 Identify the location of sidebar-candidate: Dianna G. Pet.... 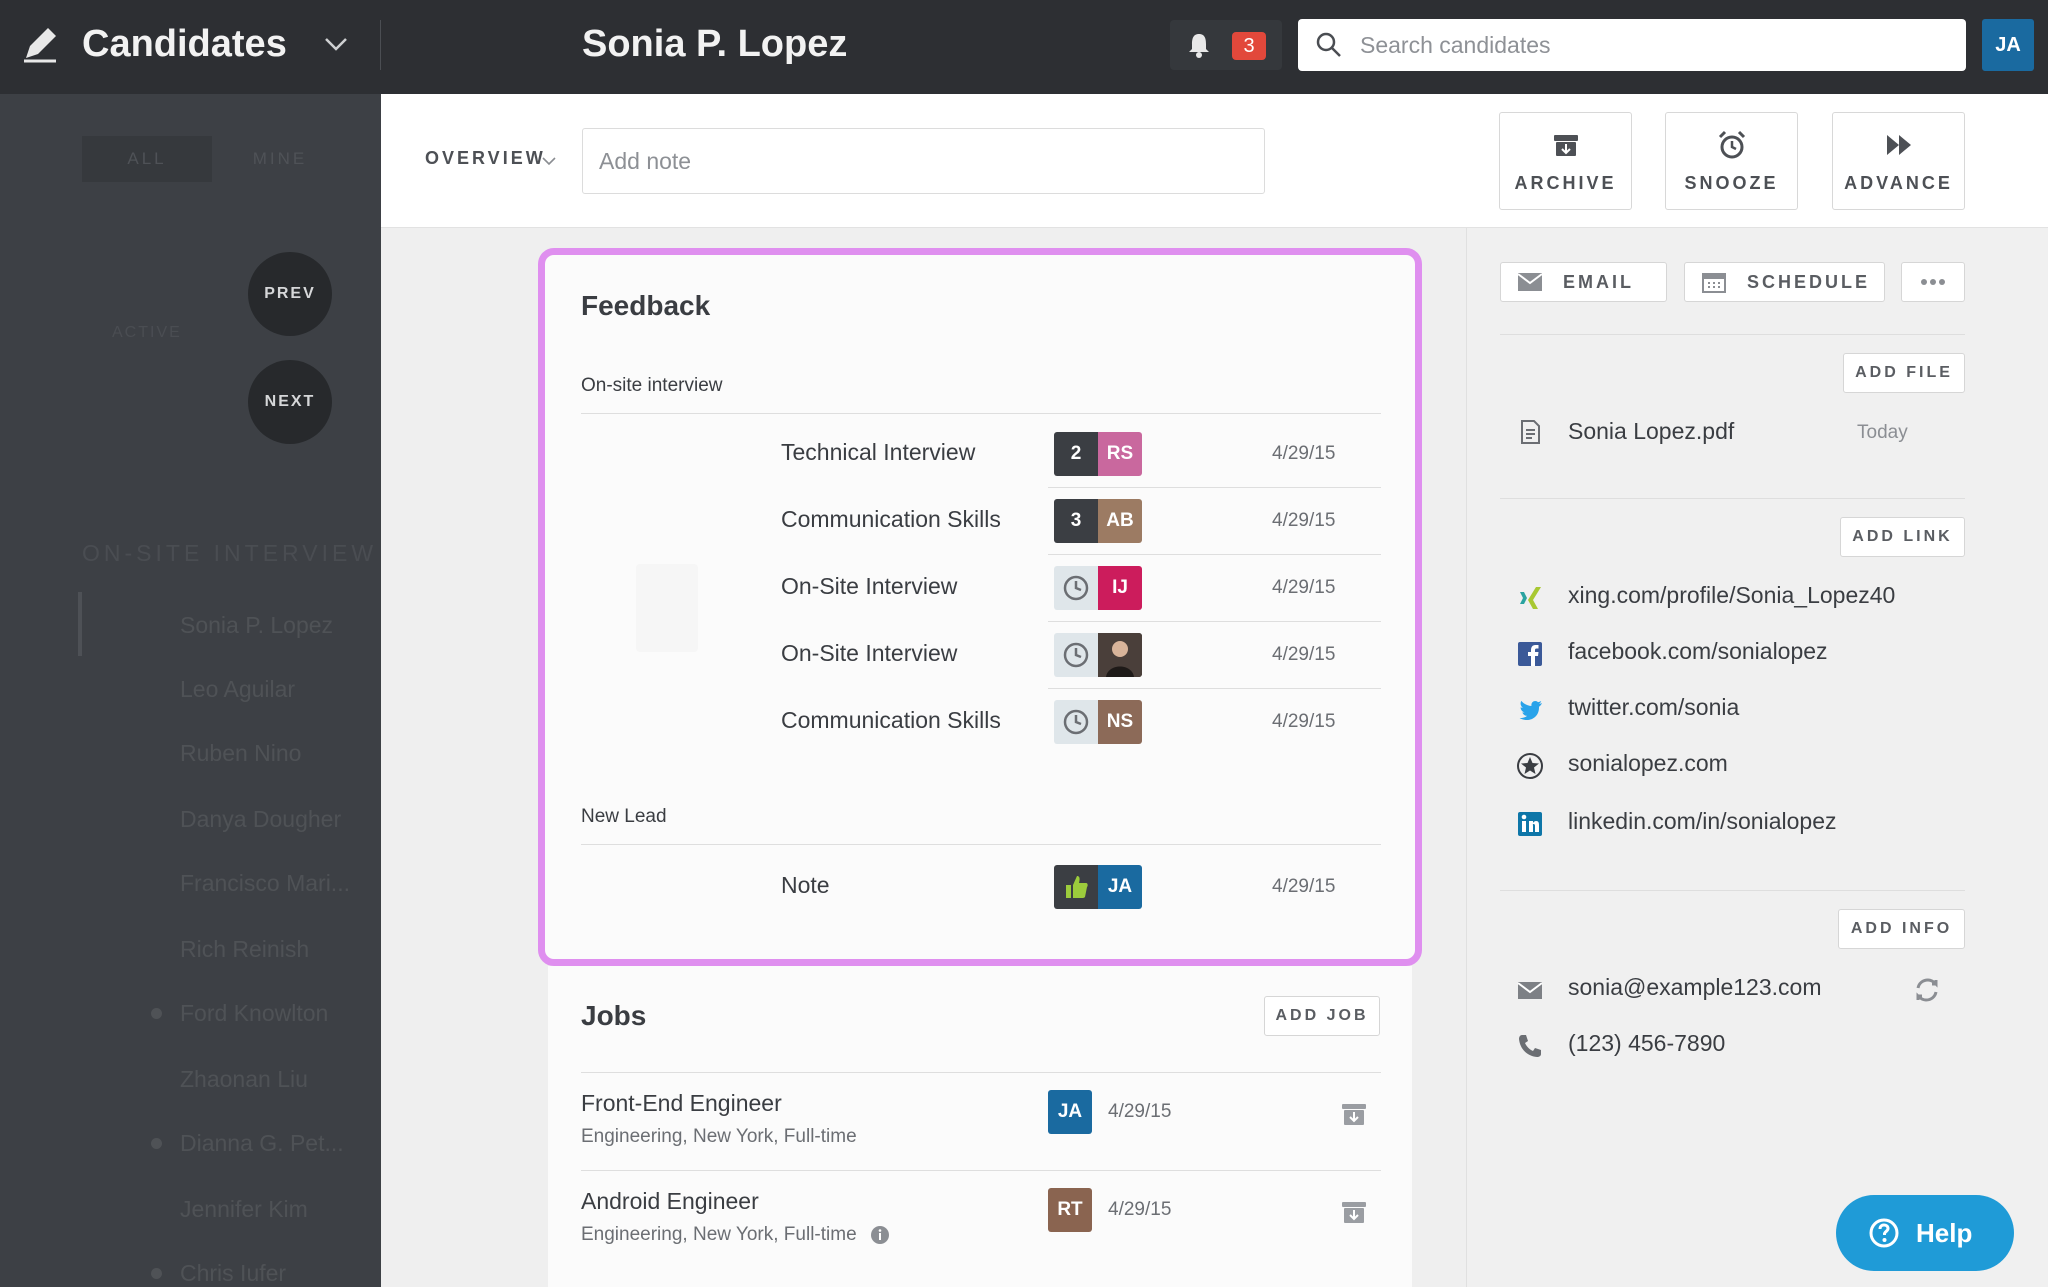
(262, 1143).